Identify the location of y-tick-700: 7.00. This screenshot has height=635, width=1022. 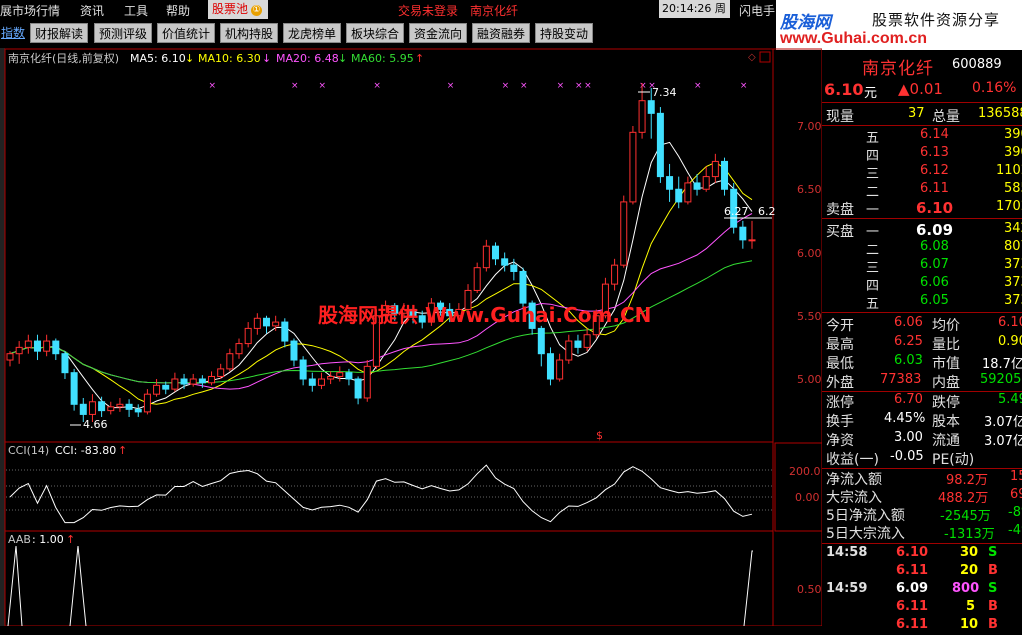
(809, 126).